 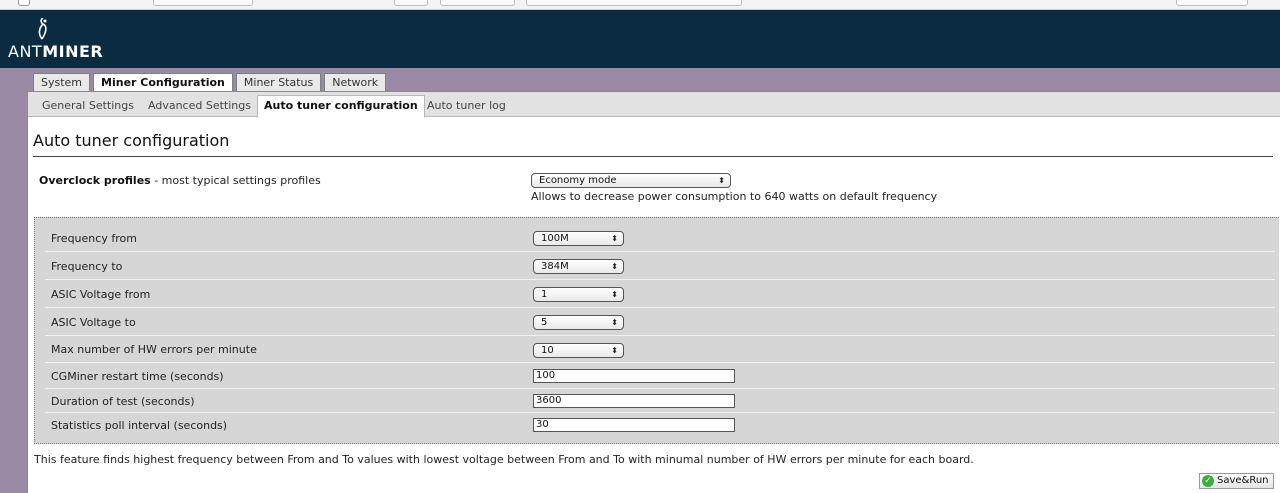 I want to click on asic-voltage-to-value: 5, so click(x=544, y=322).